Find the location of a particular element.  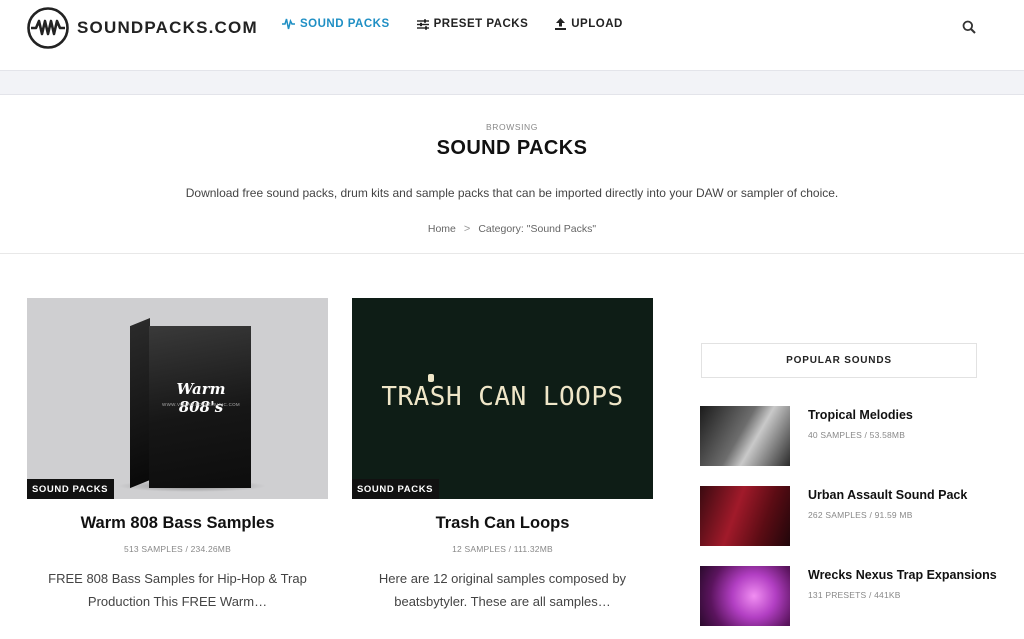

upload-icon is located at coordinates (561, 24).